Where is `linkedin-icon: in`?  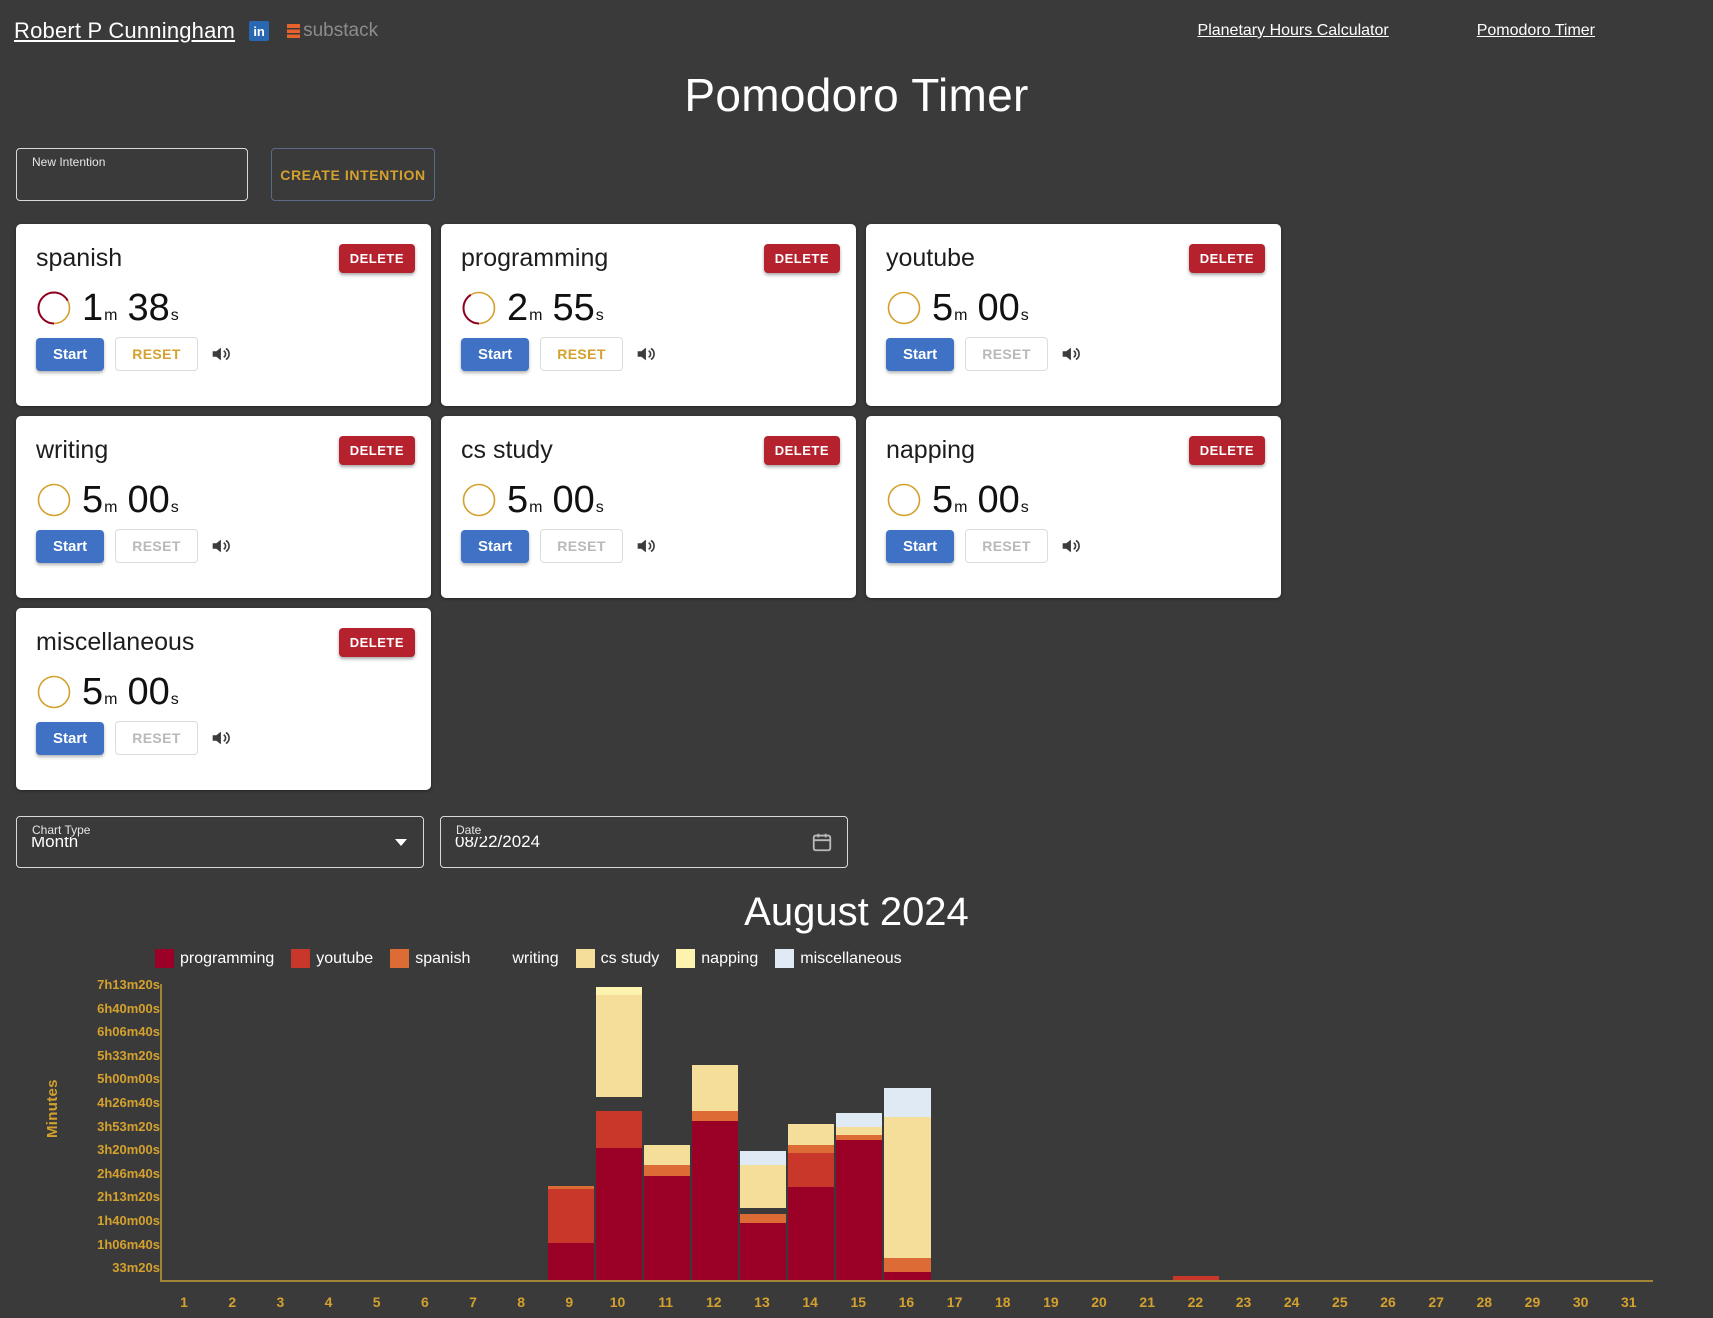
linkedin-icon: in is located at coordinates (259, 31).